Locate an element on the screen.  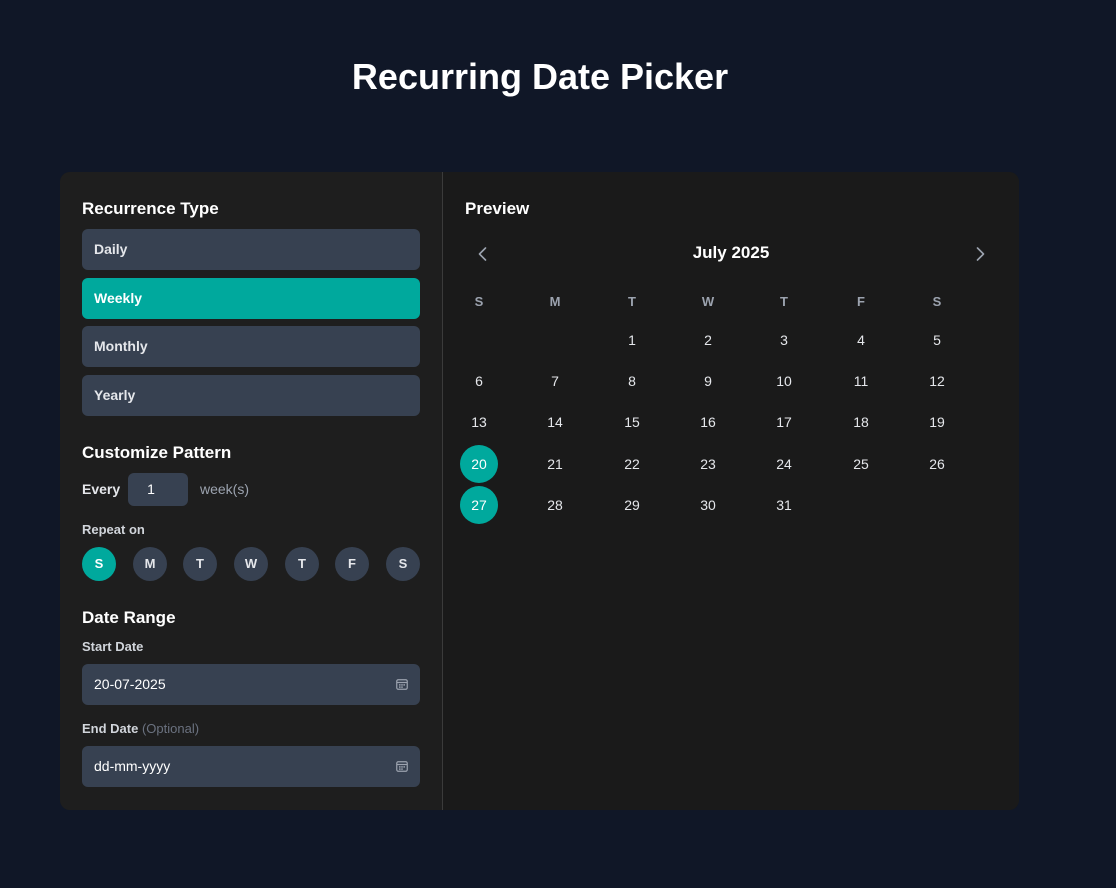
repeat-on-label: Repeat on is located at coordinates (113, 529).